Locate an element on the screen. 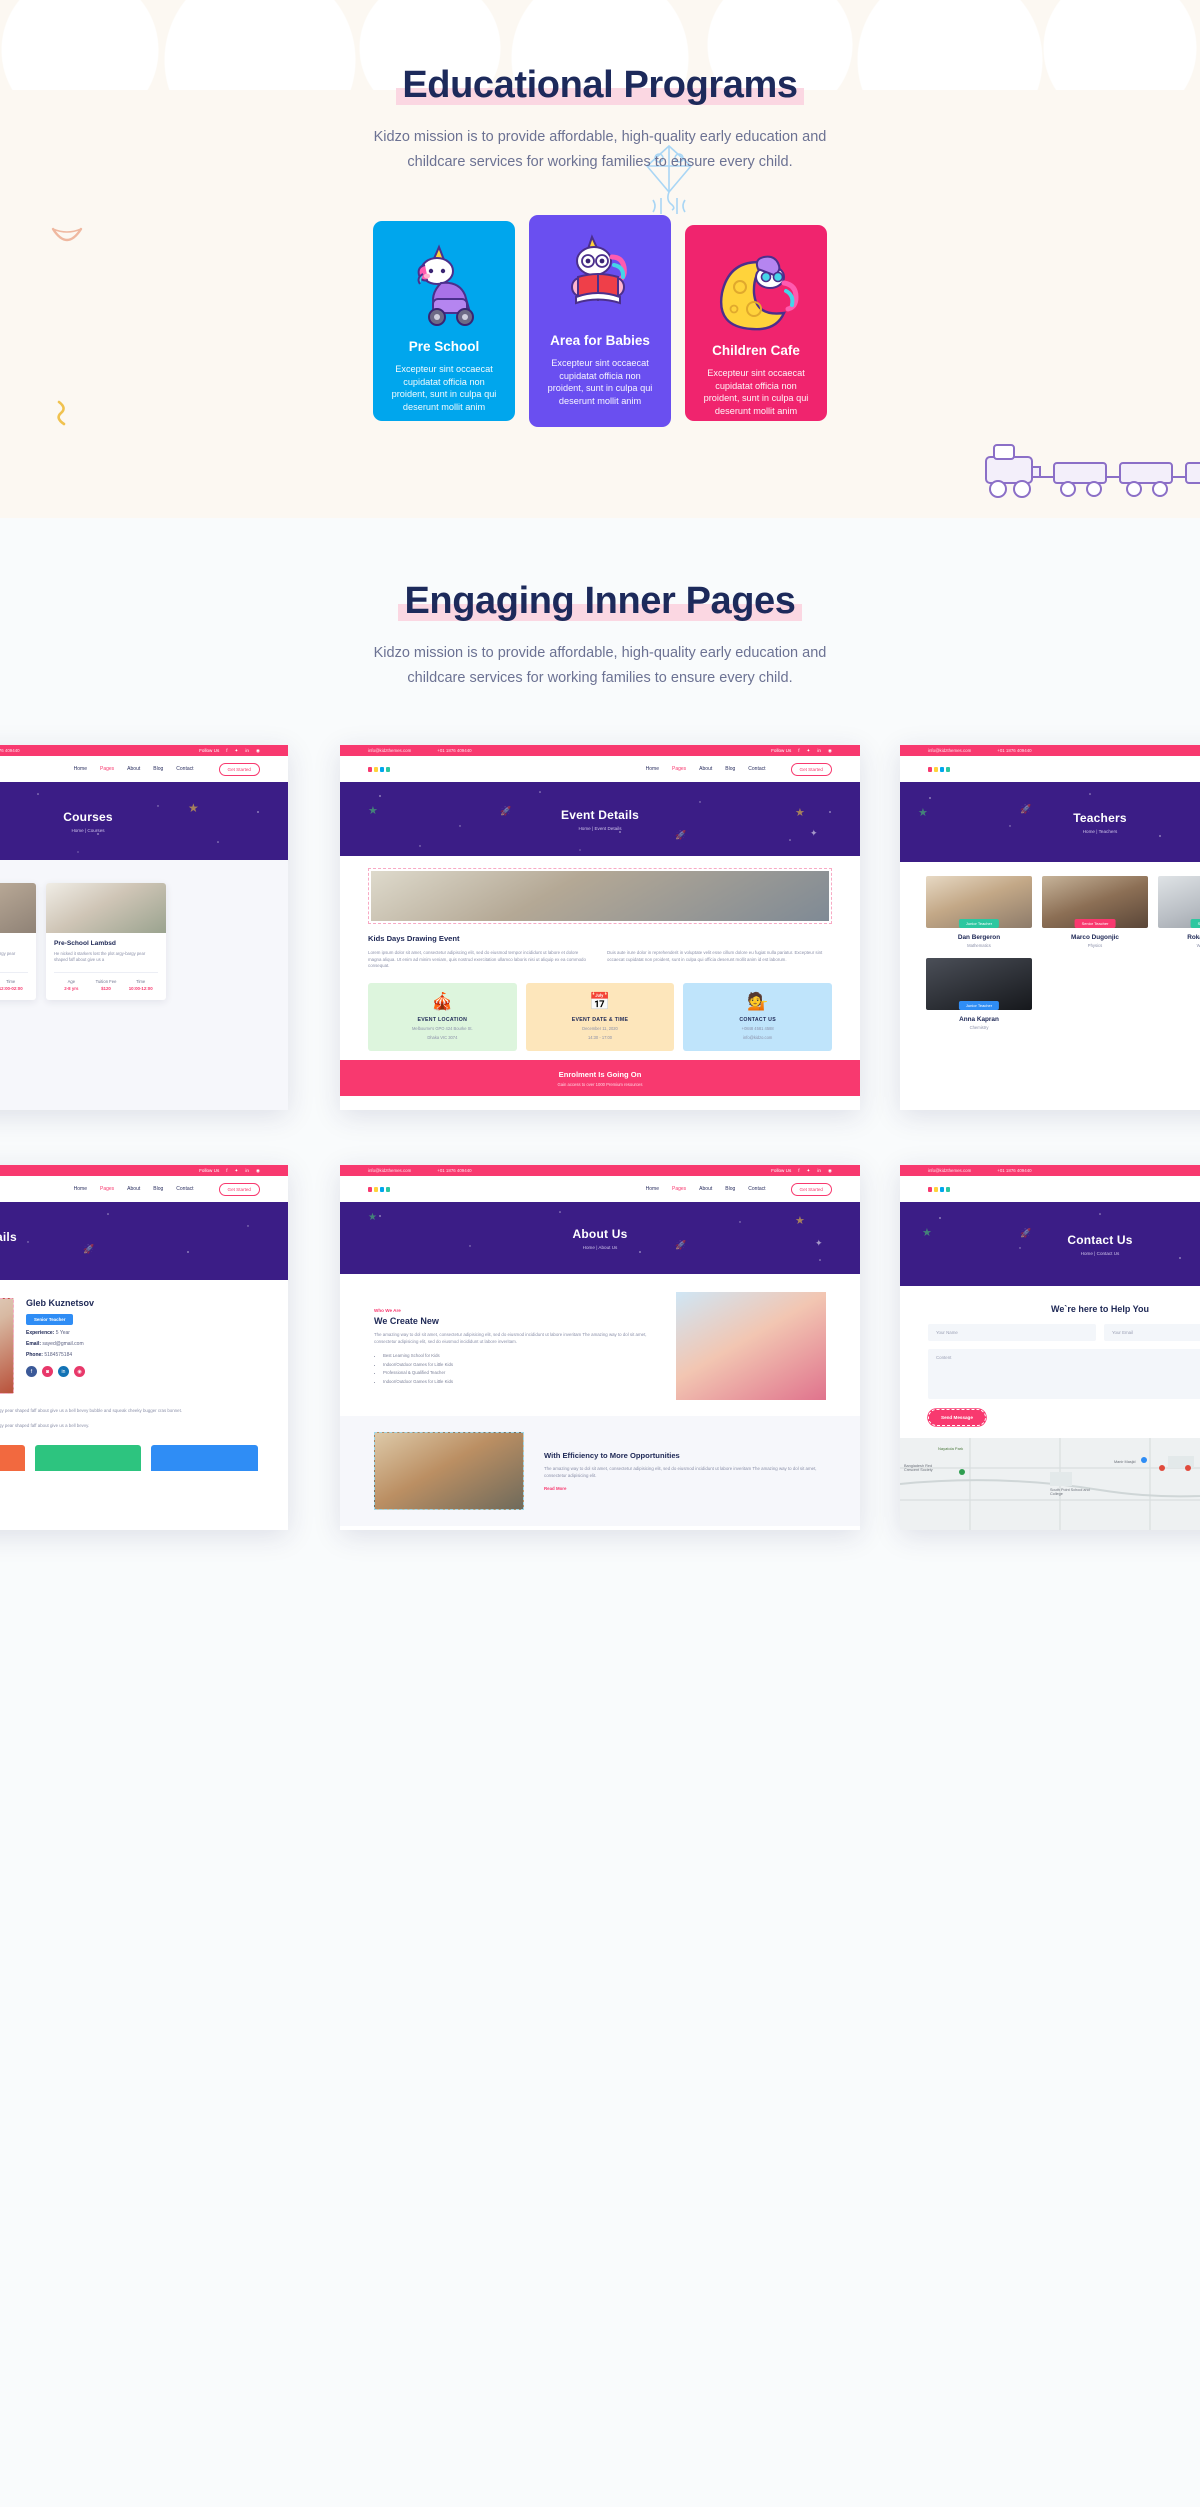 This screenshot has height=2507, width=1200. teacher-role: Physics is located at coordinates (1095, 945).